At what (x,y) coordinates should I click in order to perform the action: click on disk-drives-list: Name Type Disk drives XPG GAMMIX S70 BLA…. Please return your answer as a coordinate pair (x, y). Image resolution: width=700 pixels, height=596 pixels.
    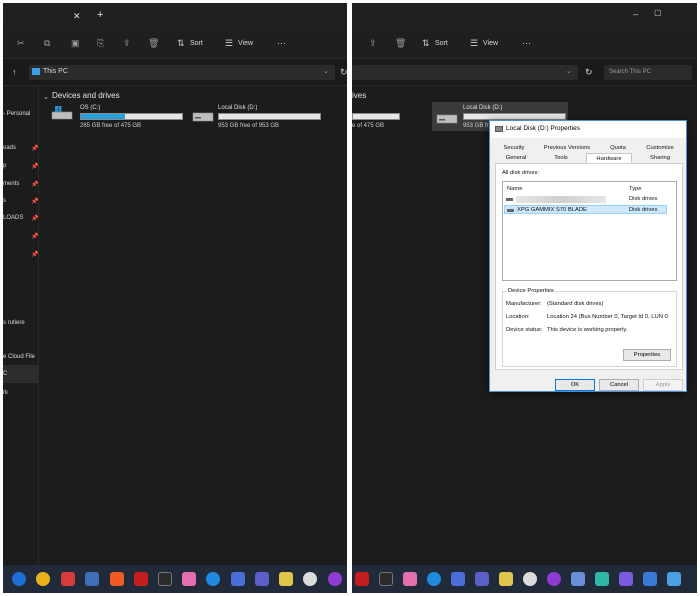
    Looking at the image, I should click on (589, 231).